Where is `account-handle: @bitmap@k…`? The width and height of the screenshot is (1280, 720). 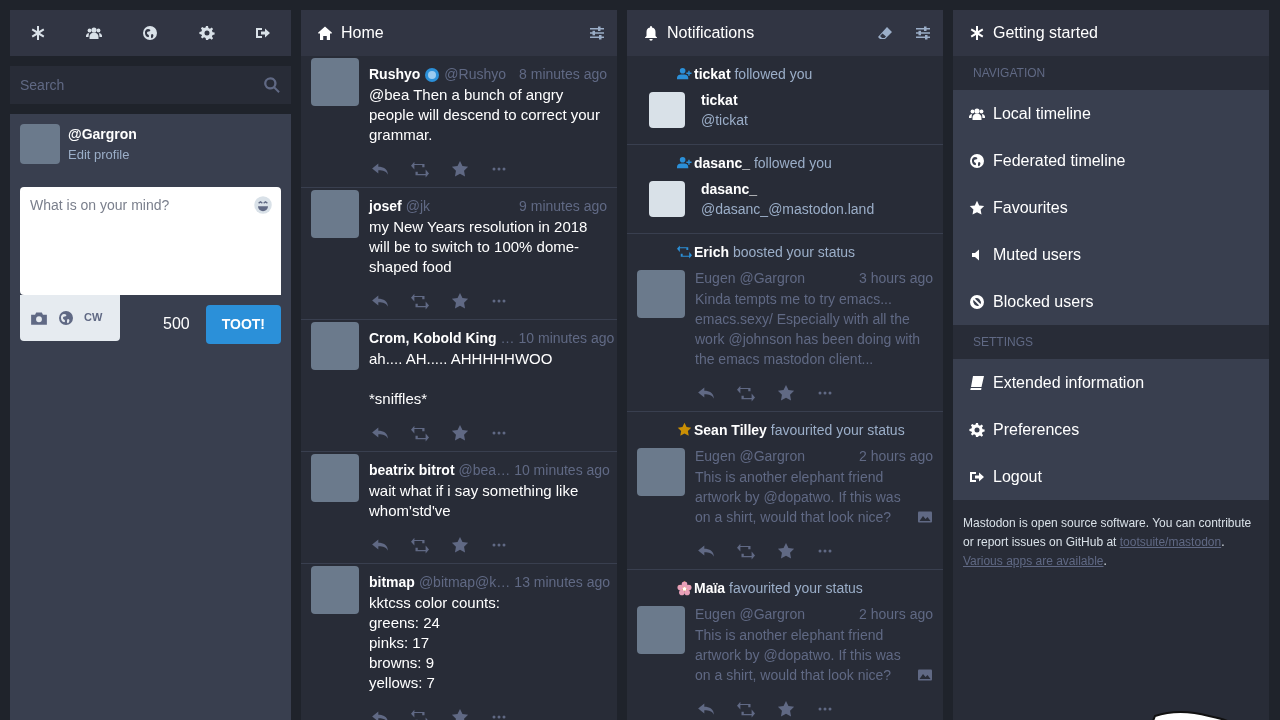 account-handle: @bitmap@k… is located at coordinates (464, 582).